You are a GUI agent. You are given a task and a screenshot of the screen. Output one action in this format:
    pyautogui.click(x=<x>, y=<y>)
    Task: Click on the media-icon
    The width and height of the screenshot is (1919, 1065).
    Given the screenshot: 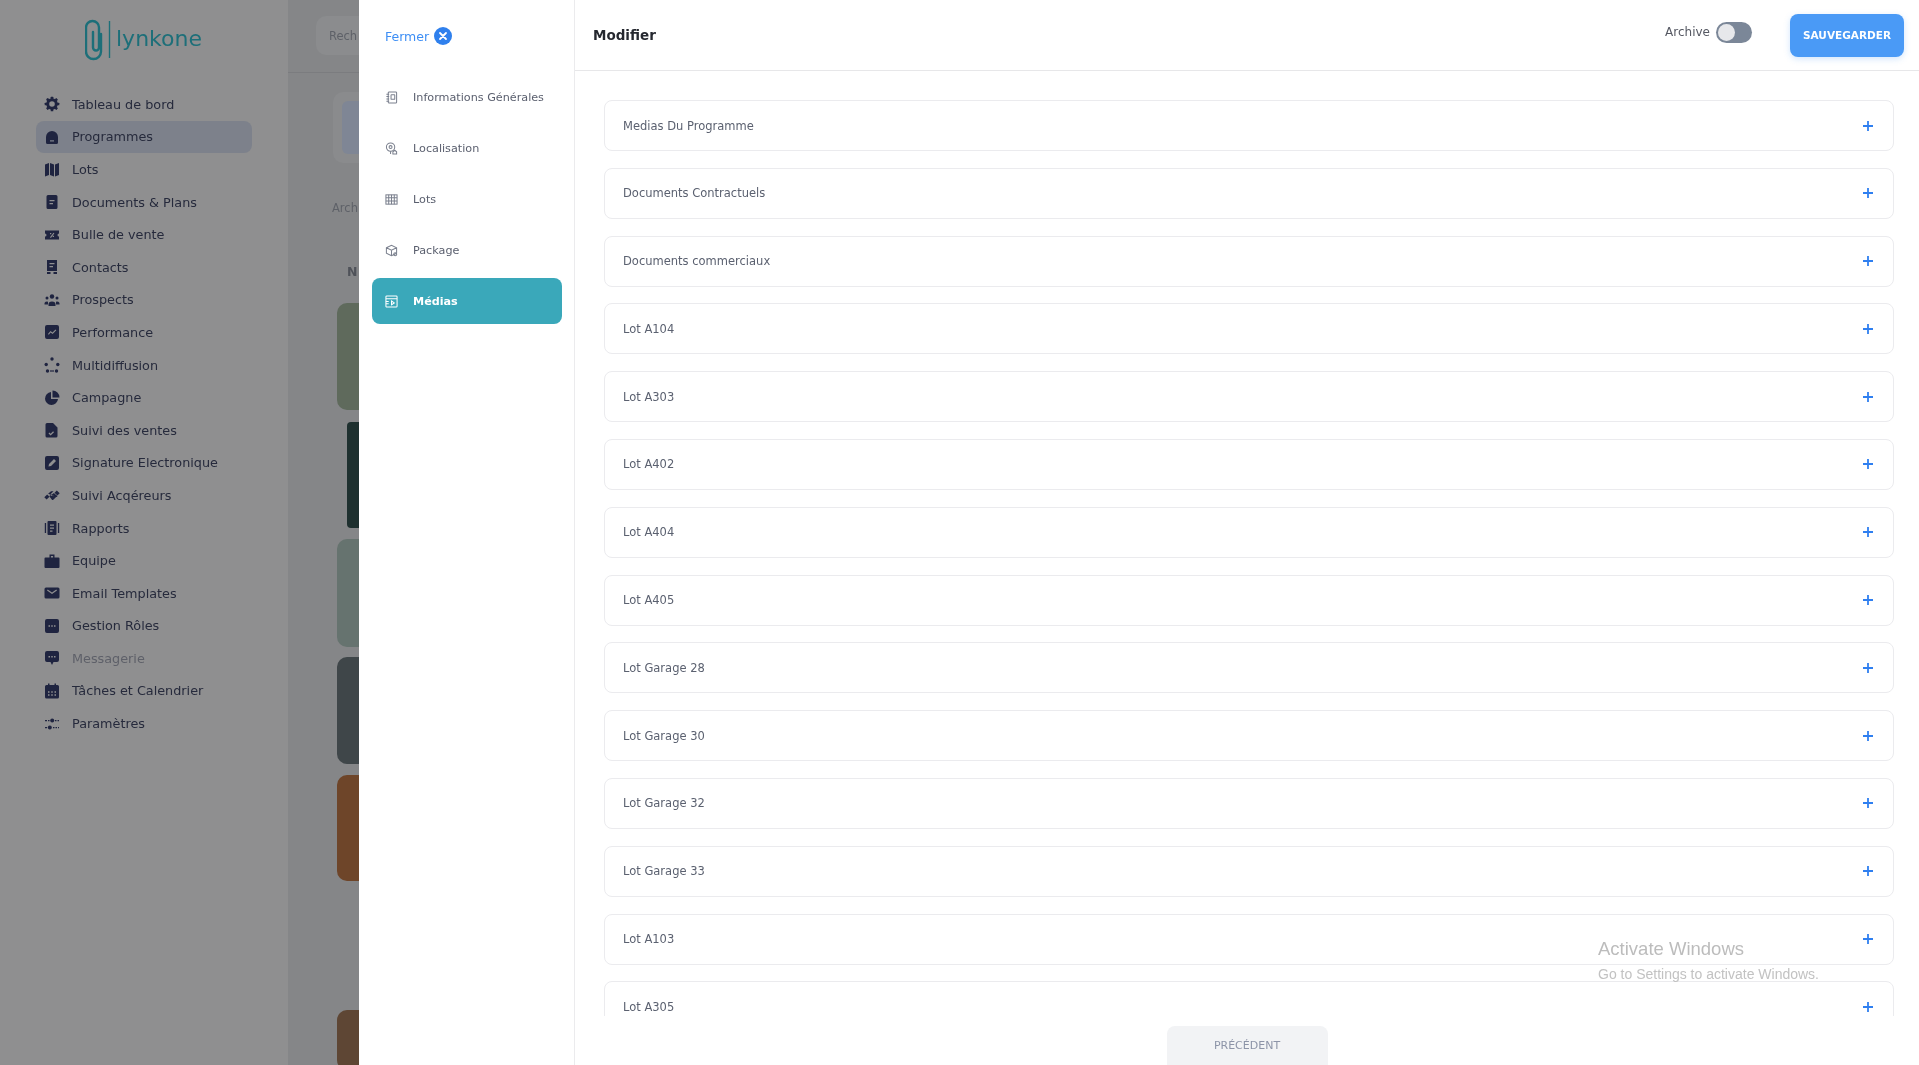 What is the action you would take?
    pyautogui.click(x=391, y=301)
    